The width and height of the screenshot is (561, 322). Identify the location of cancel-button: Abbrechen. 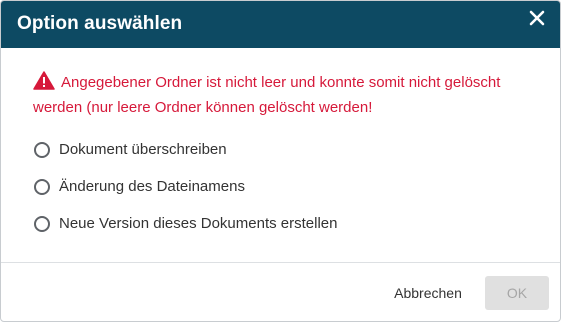
(428, 293).